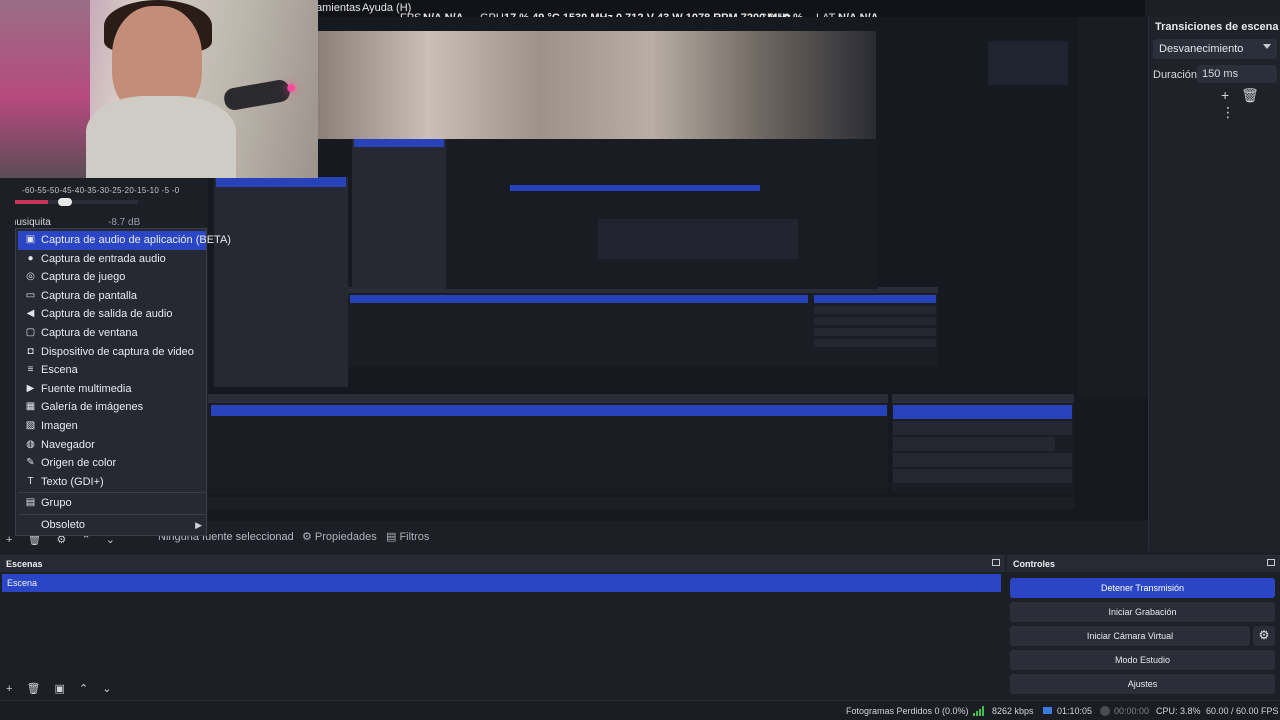  I want to click on transition-select: Desvanecimiento, so click(1215, 49).